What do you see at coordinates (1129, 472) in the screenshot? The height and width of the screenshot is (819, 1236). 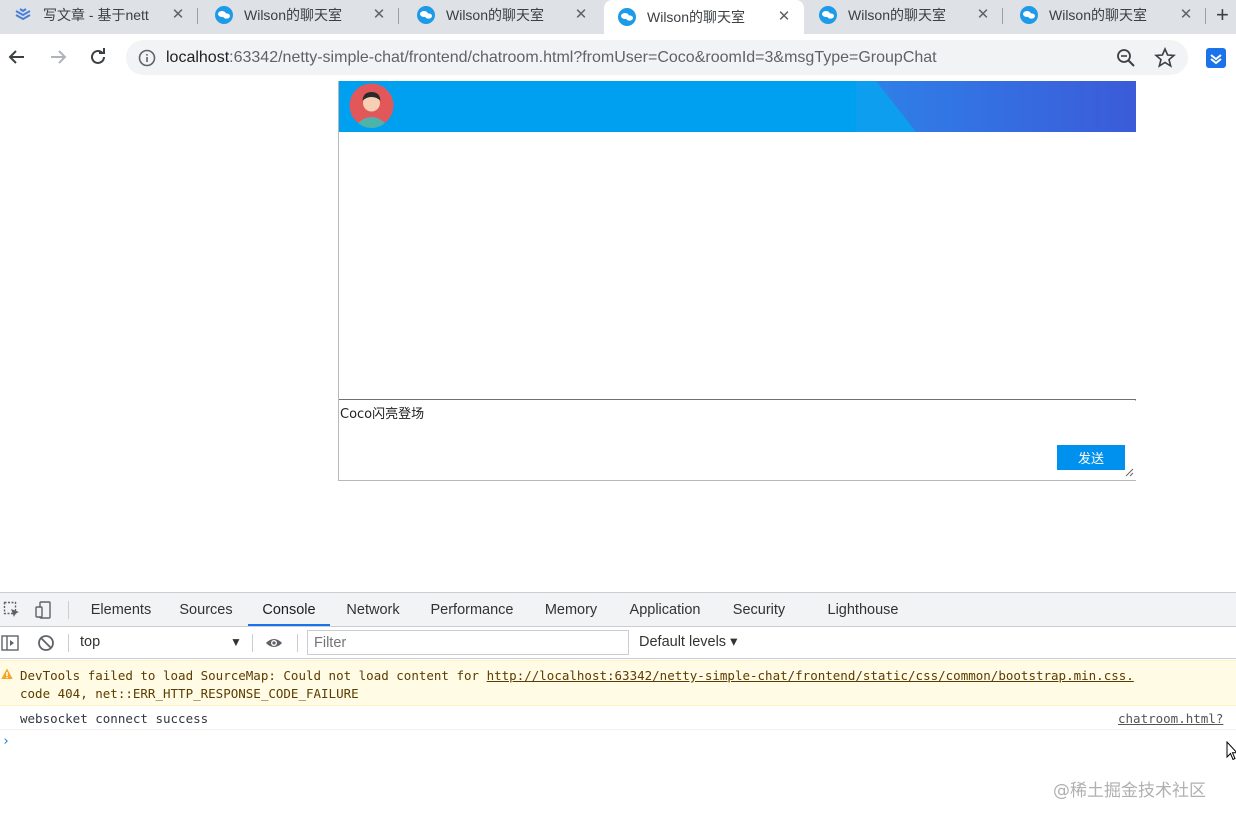 I see `resize-grip-icon` at bounding box center [1129, 472].